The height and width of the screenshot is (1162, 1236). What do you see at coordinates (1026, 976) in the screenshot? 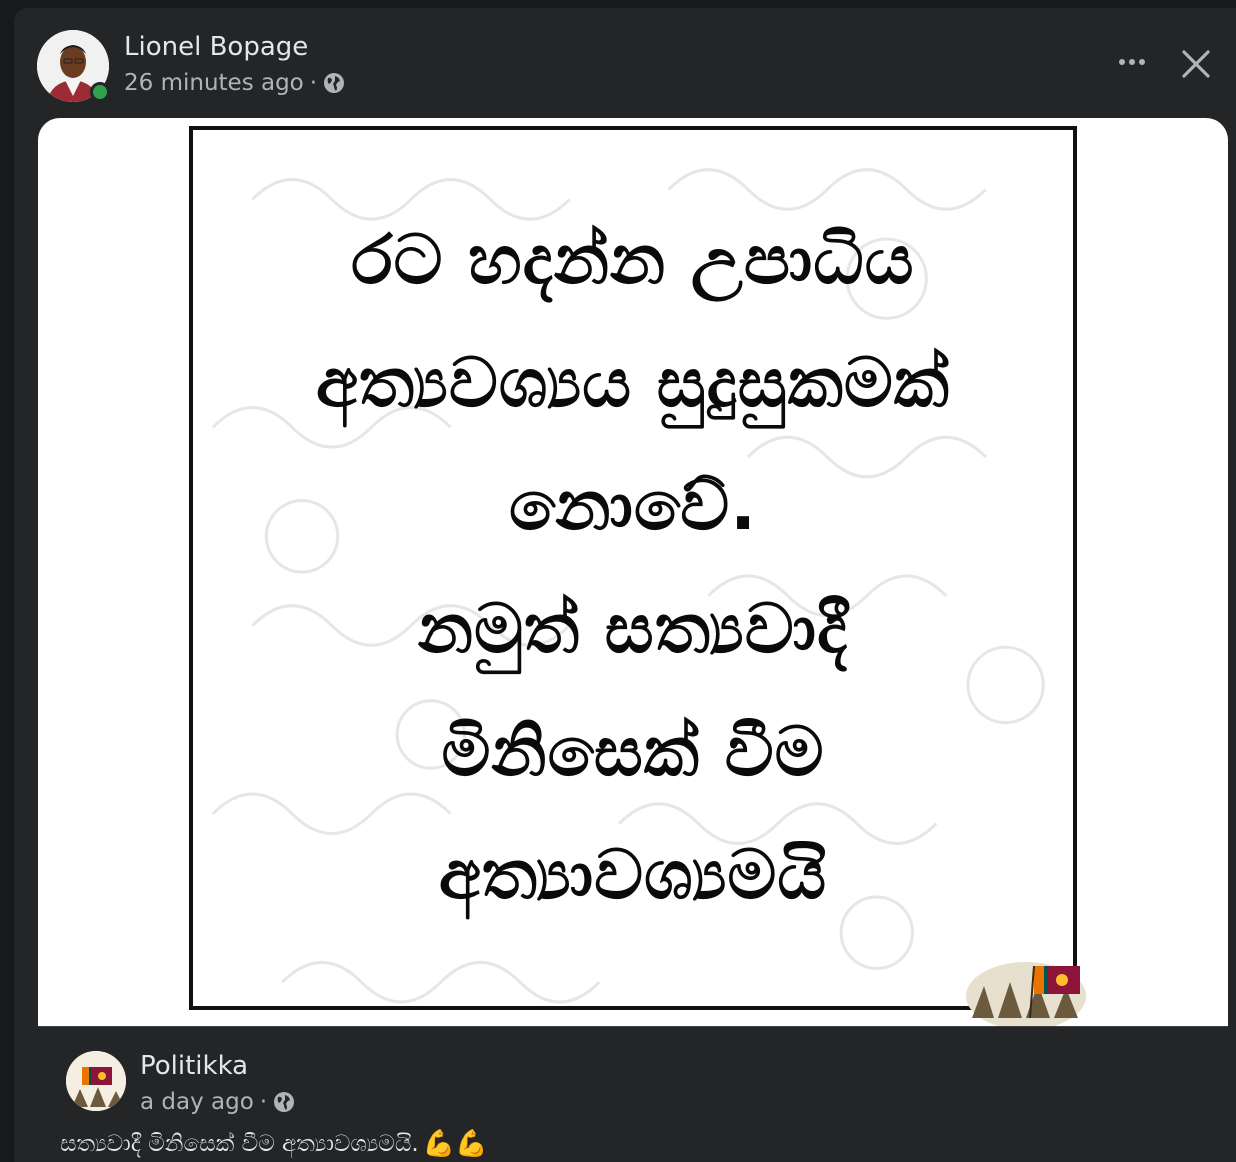
I see `politikka-logo` at bounding box center [1026, 976].